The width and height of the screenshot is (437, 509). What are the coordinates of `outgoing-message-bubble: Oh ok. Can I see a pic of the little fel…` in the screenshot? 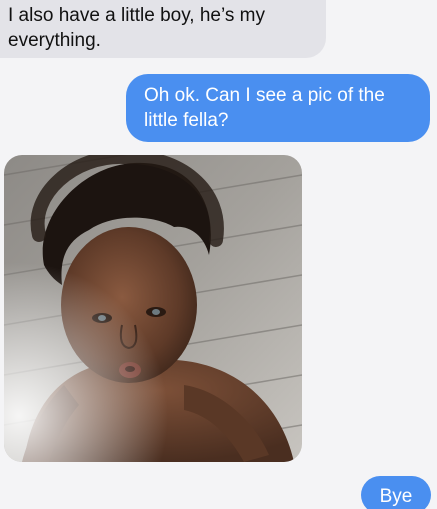 It's located at (278, 108).